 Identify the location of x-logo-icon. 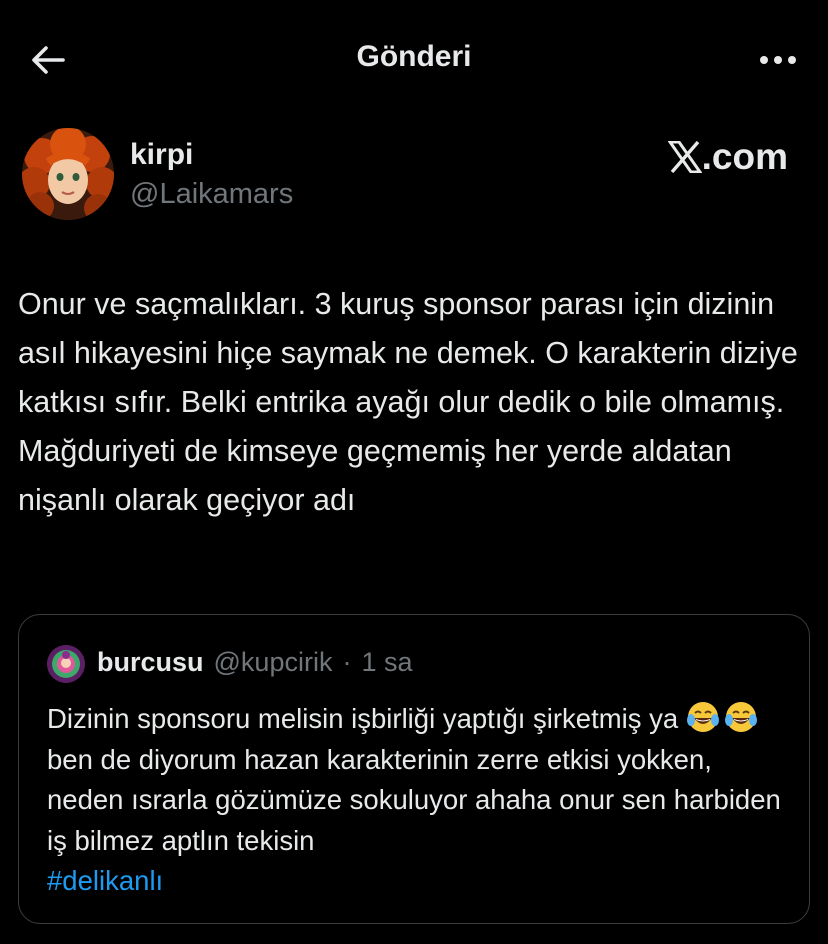
(684, 157).